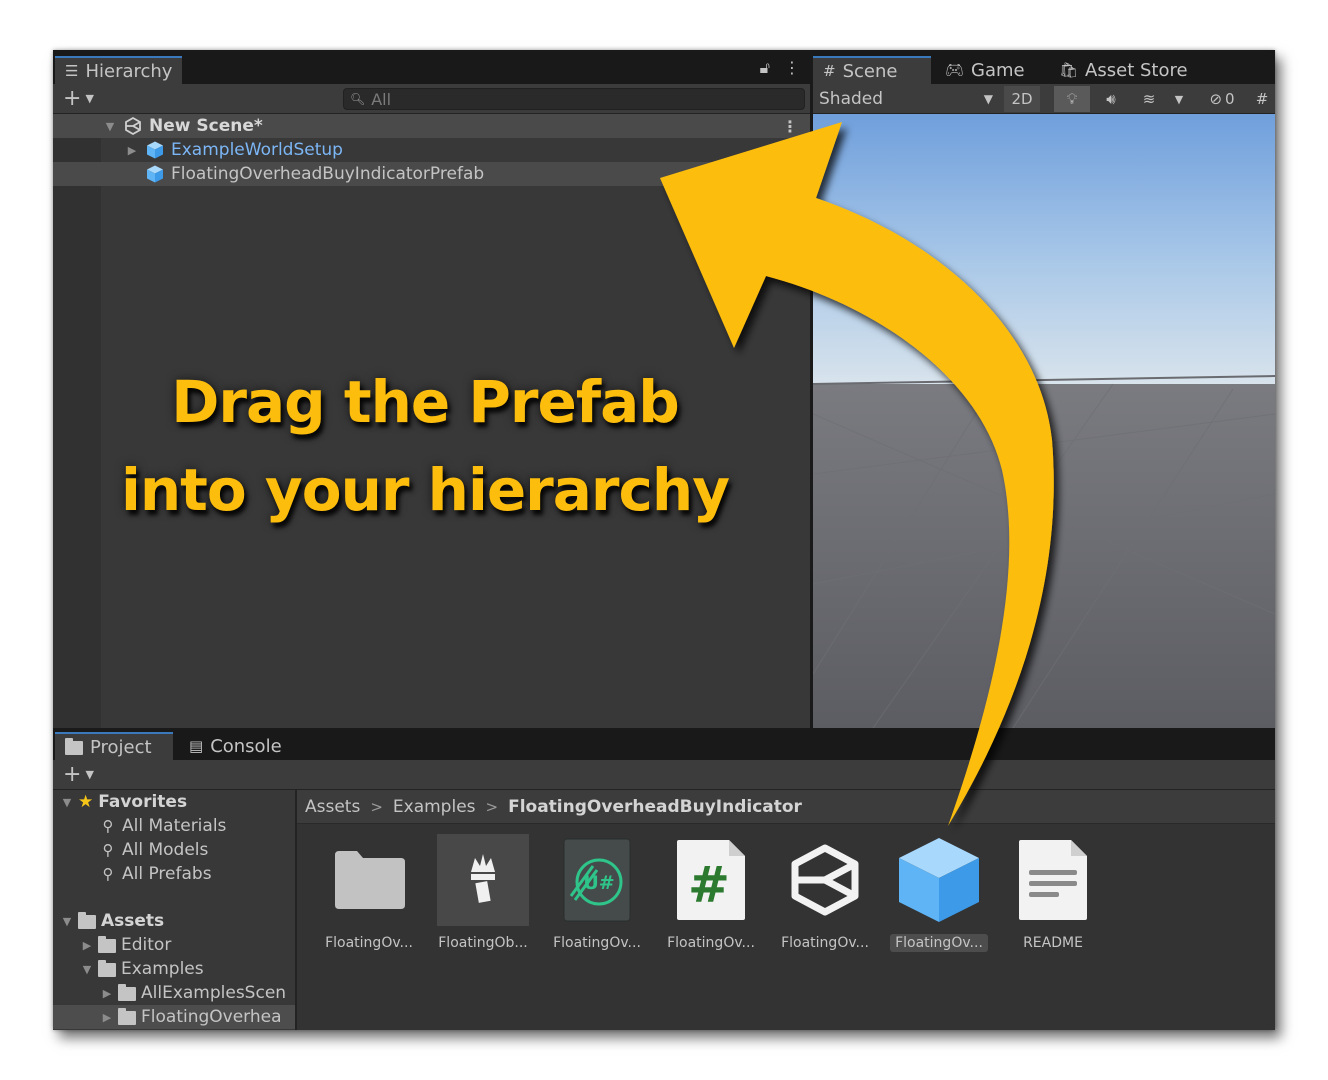 This screenshot has height=1080, width=1328. I want to click on hidden-eye-icon: ⊘, so click(1216, 99).